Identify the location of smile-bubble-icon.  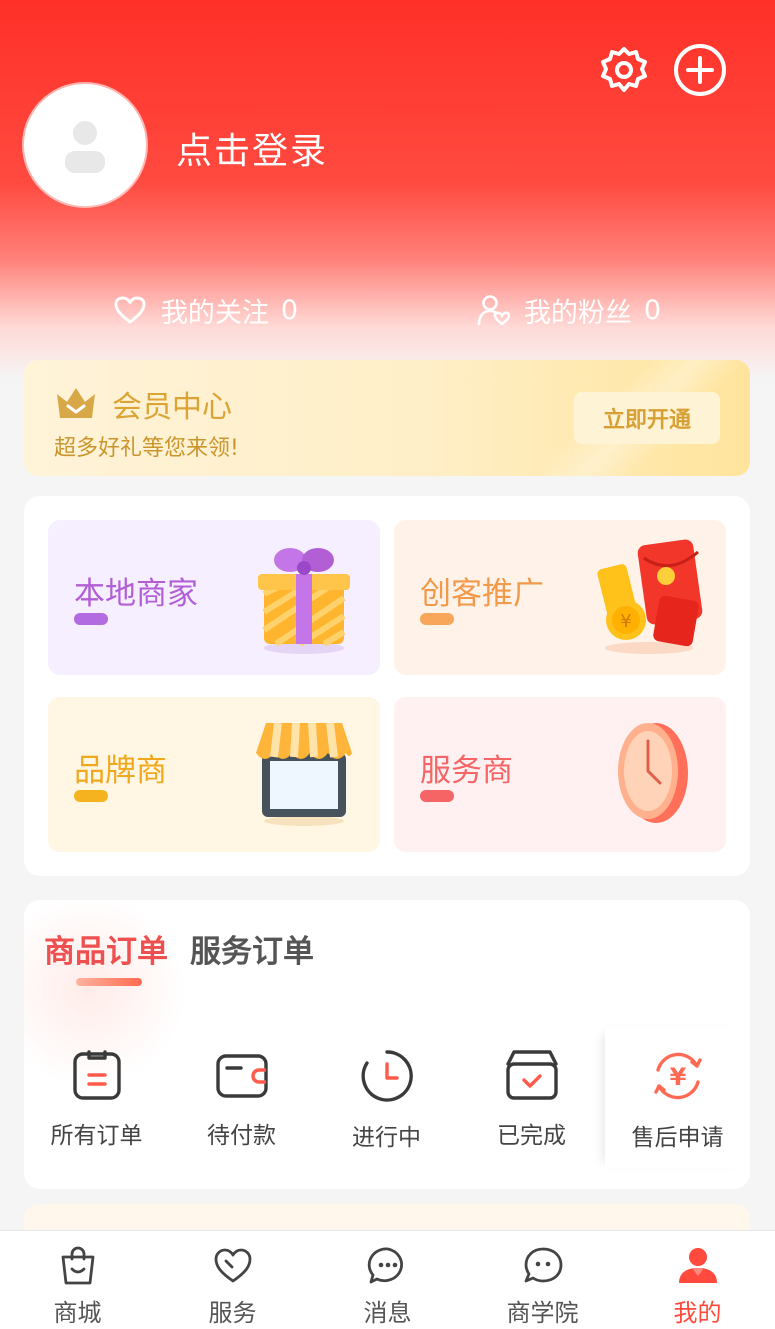
(543, 1265).